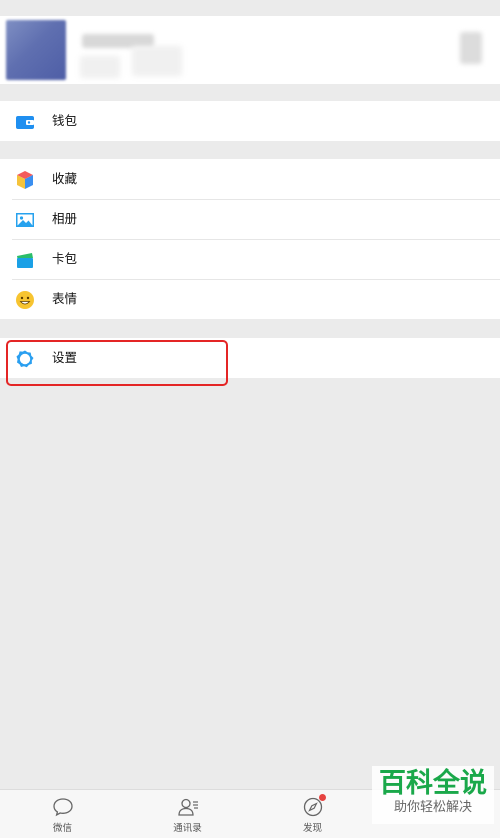 The height and width of the screenshot is (838, 500). Describe the element at coordinates (250, 299) in the screenshot. I see `menu-item-stickers: 表情` at that location.